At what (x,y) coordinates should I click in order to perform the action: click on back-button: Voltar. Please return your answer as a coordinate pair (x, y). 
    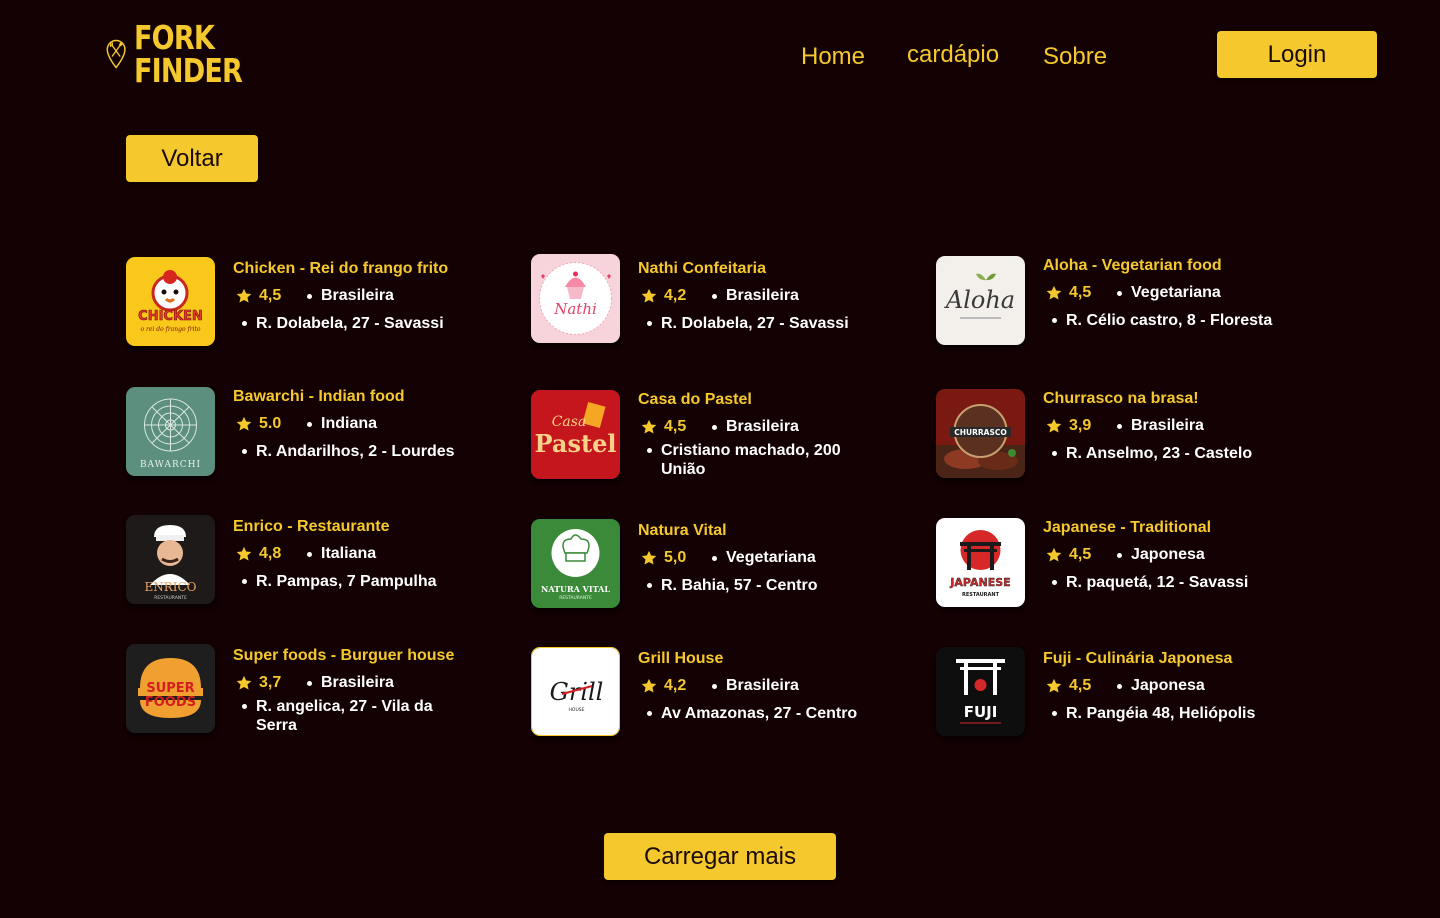
    Looking at the image, I should click on (192, 158).